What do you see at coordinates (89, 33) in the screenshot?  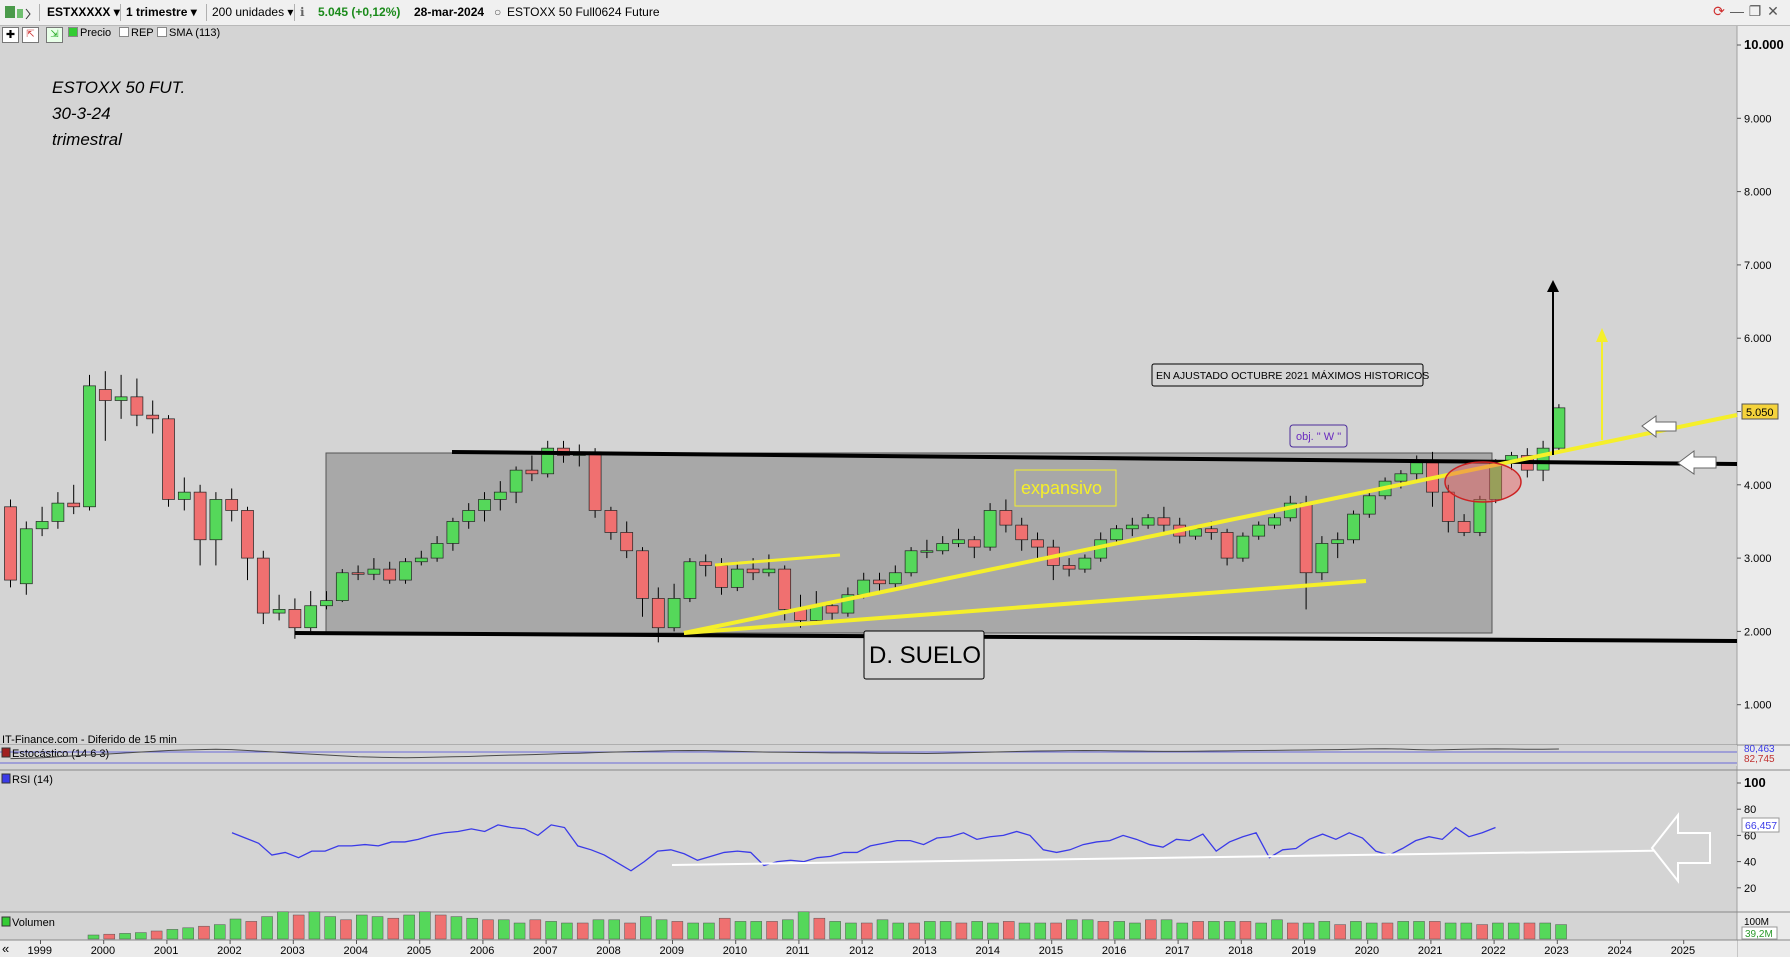 I see `price-toggle: Precio` at bounding box center [89, 33].